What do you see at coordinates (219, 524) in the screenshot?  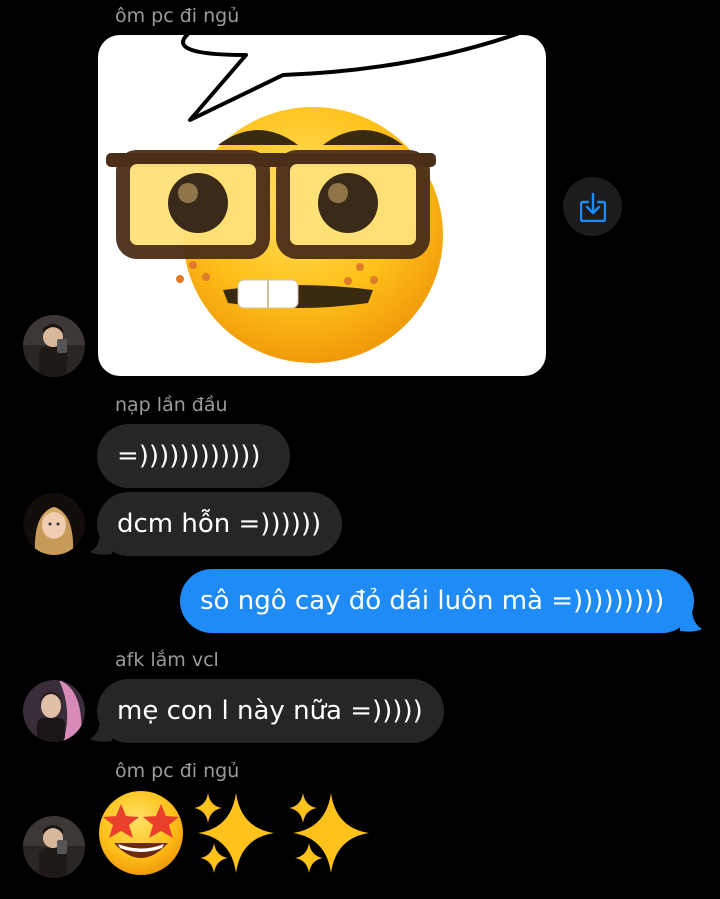 I see `message-bubble: dcm hỗn =))))))` at bounding box center [219, 524].